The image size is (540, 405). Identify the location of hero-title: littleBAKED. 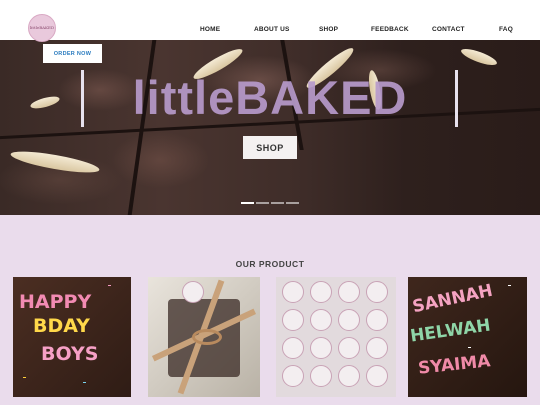
(270, 97).